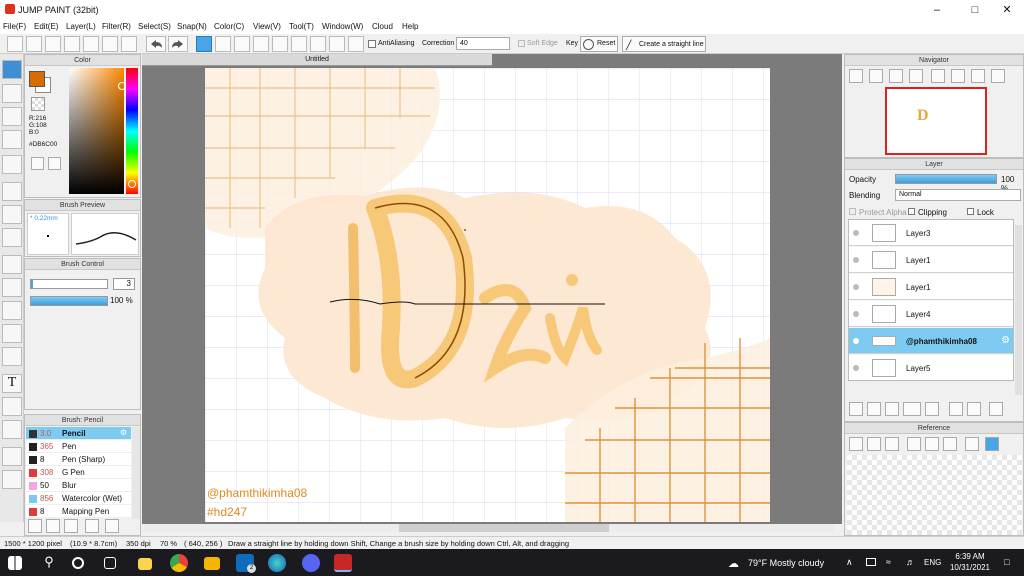 This screenshot has height=576, width=1024. Describe the element at coordinates (178, 44) in the screenshot. I see `redo-icon` at that location.